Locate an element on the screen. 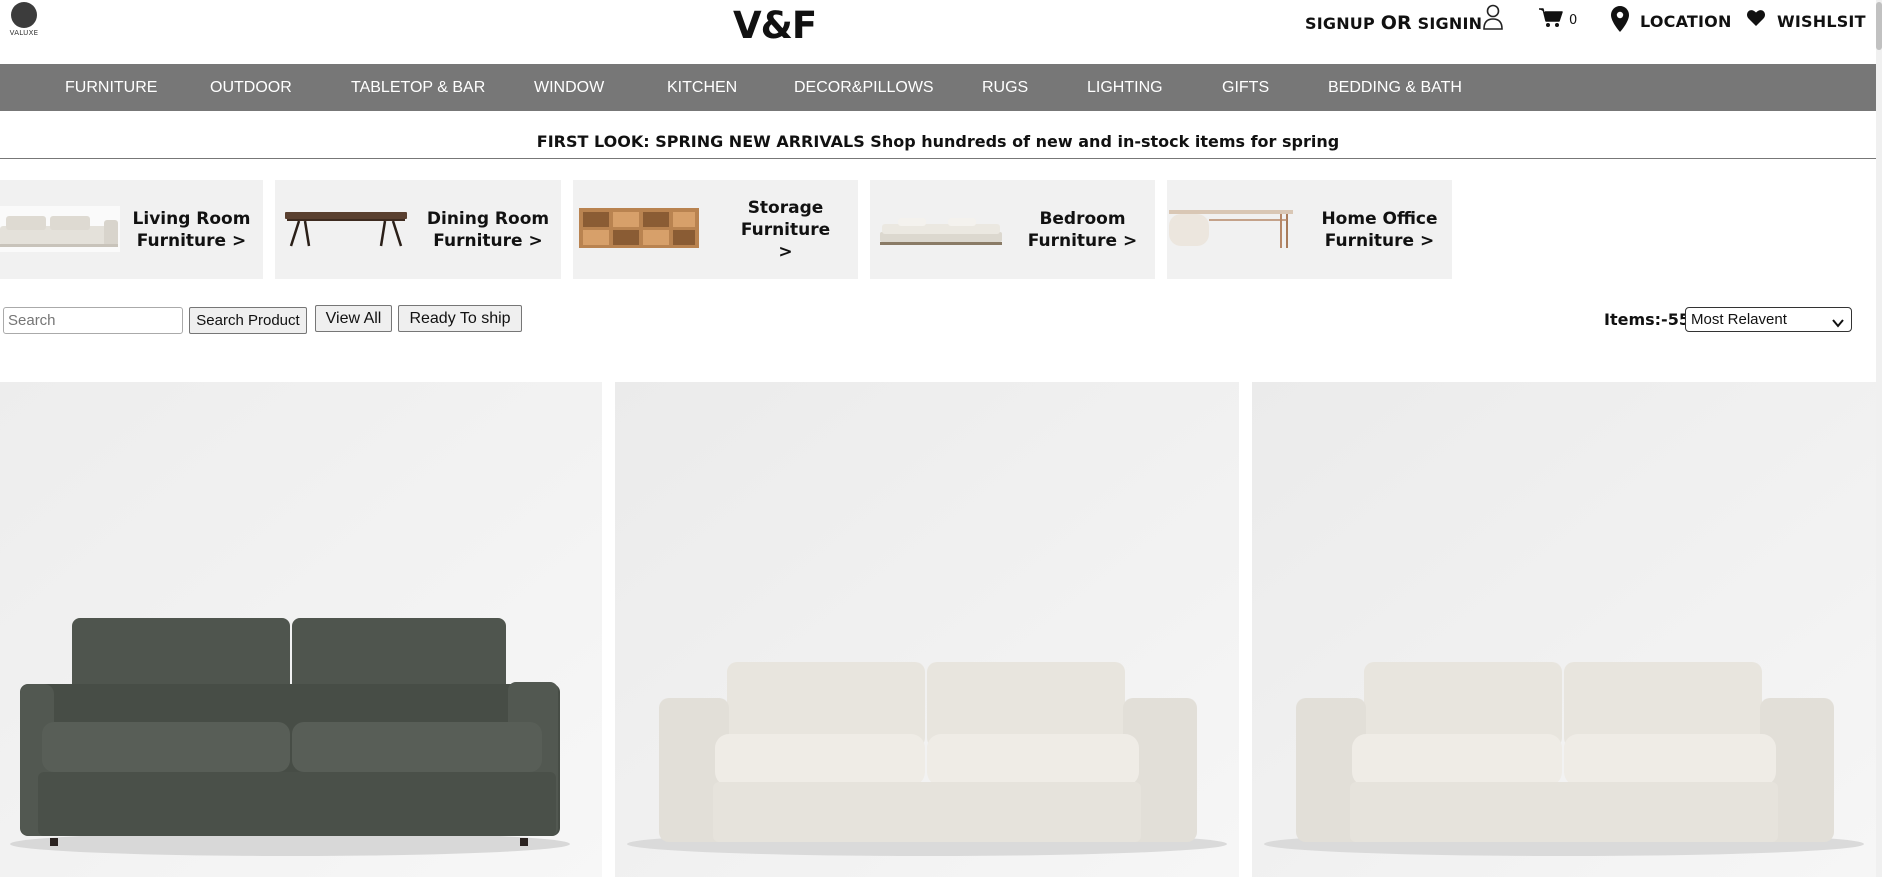 The height and width of the screenshot is (877, 1882). logo-emblem is located at coordinates (24, 15).